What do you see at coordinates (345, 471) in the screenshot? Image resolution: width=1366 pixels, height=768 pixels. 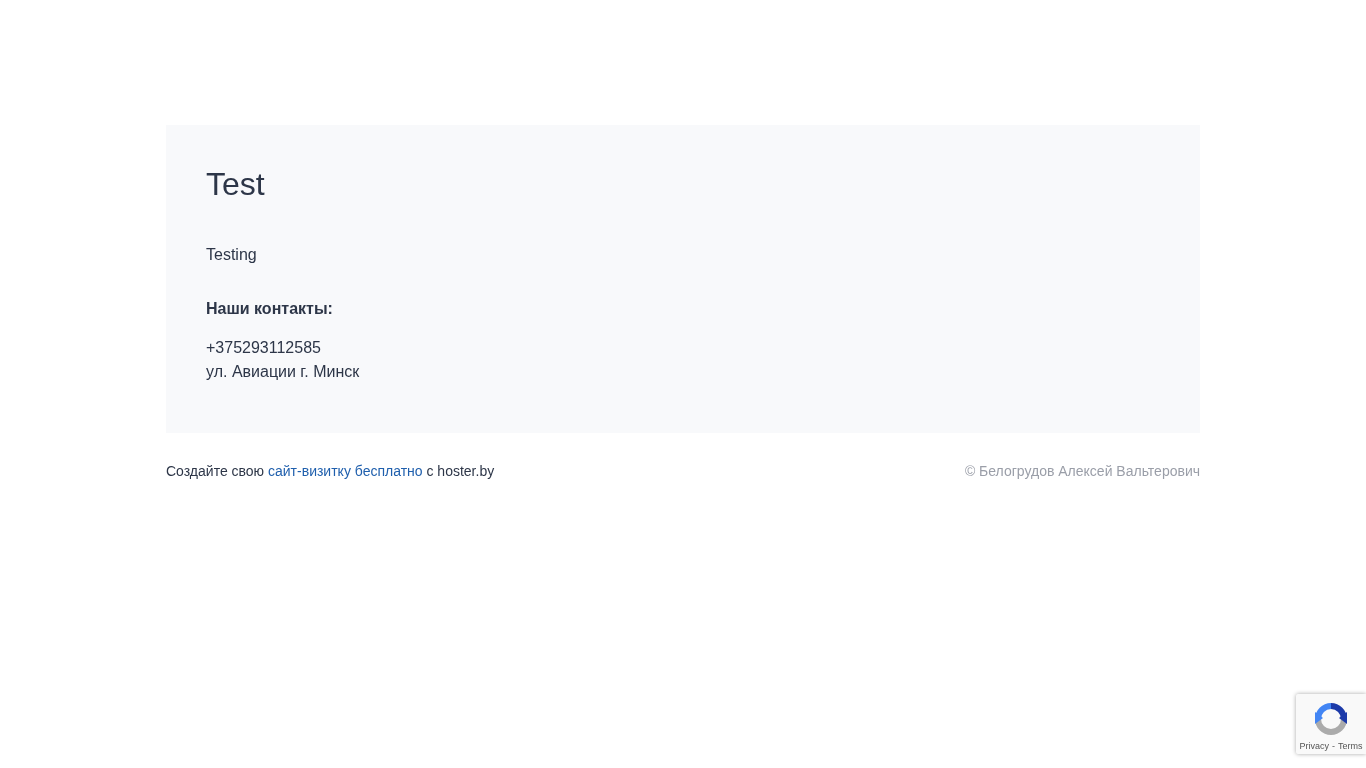 I see `site-card-link: сайт-визитку бесплатно` at bounding box center [345, 471].